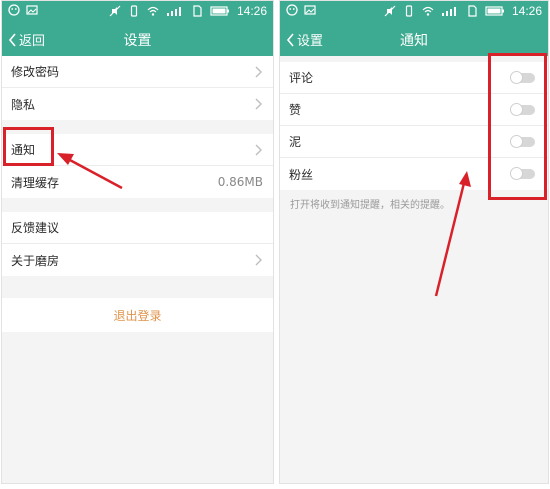  I want to click on follower-toggle, so click(522, 173).